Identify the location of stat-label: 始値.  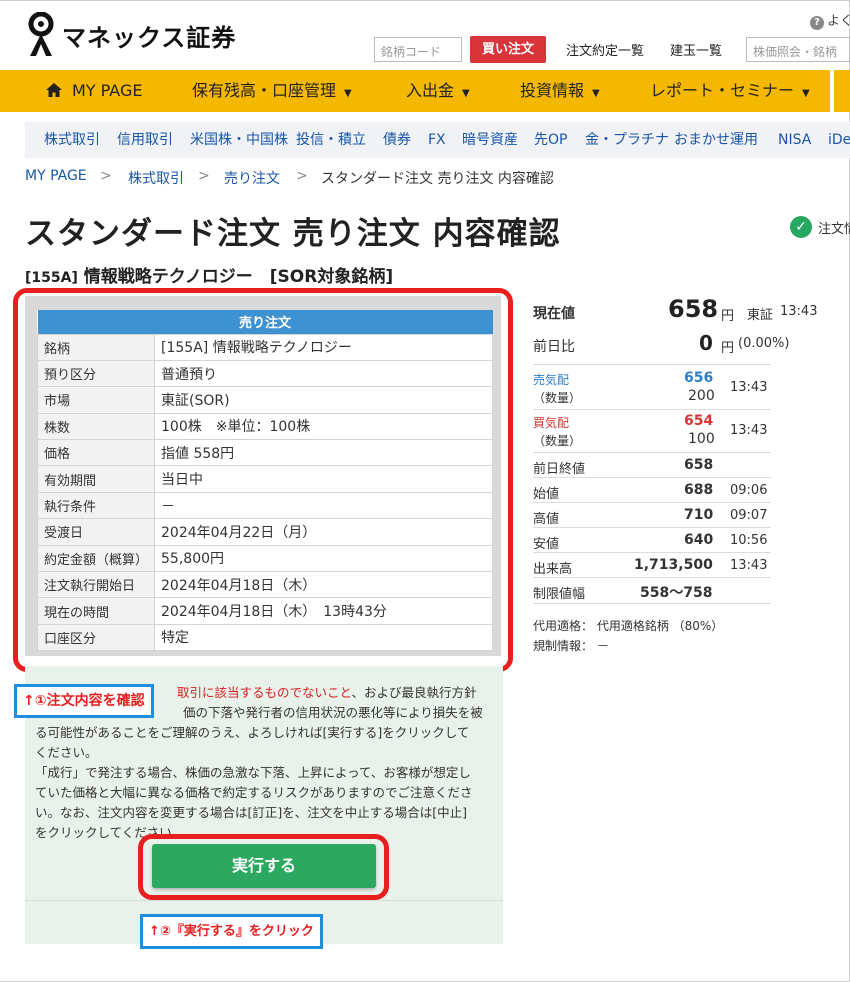
(546, 494).